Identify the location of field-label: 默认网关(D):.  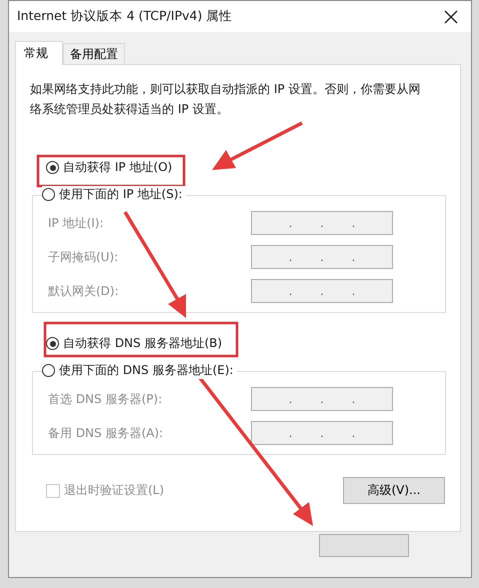
(83, 291).